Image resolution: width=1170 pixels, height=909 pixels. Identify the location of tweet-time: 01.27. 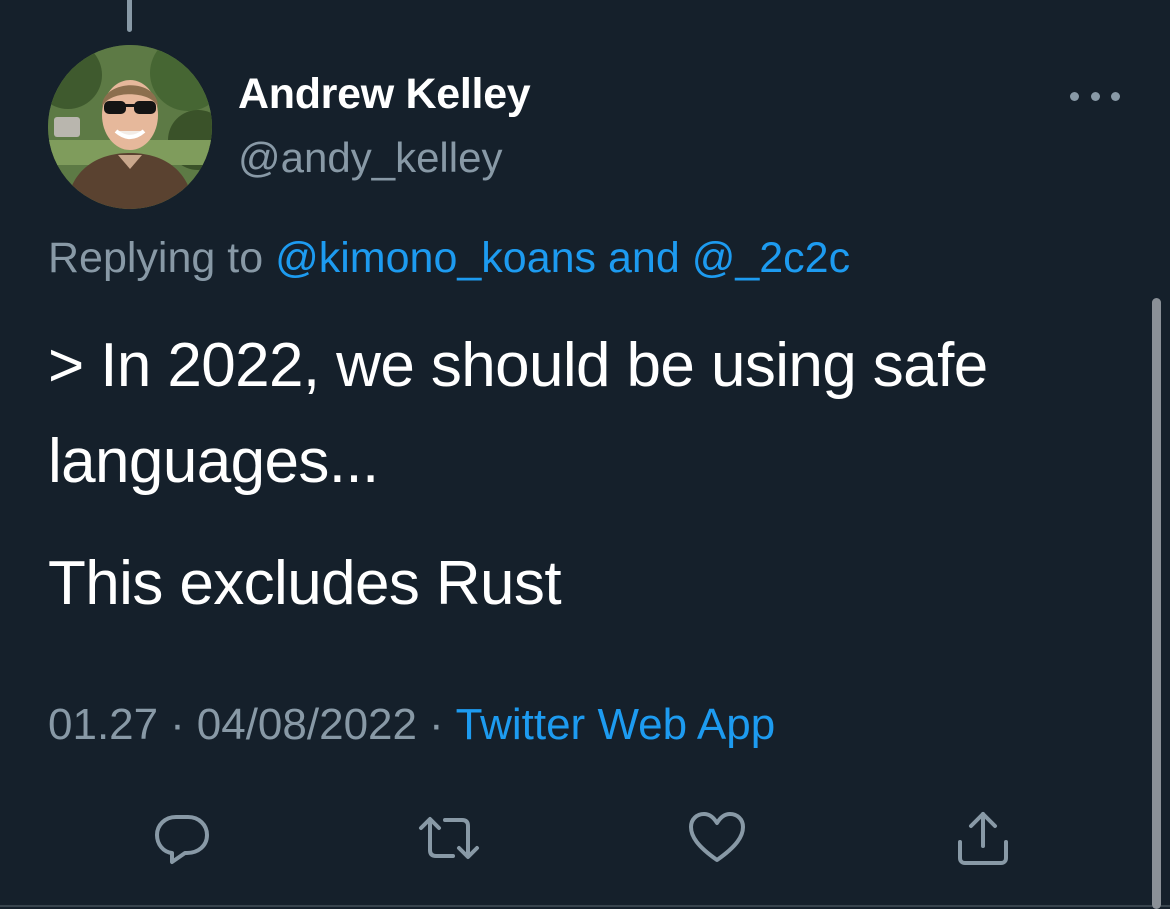
(103, 724).